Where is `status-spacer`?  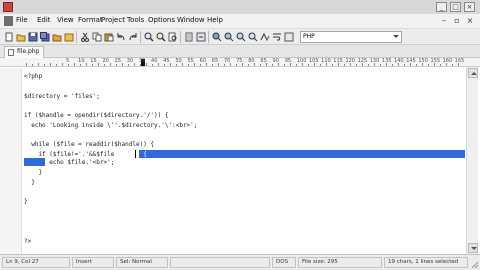
status-spacer is located at coordinates (220, 262).